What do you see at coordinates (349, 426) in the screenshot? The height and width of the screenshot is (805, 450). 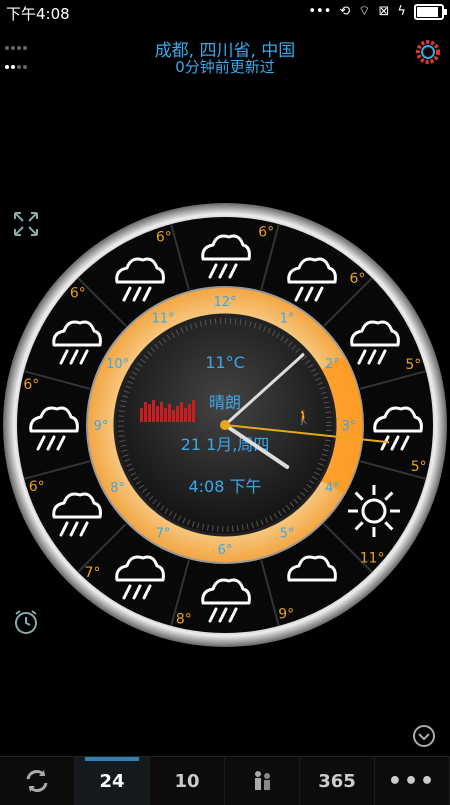 I see `hour-label: 3°` at bounding box center [349, 426].